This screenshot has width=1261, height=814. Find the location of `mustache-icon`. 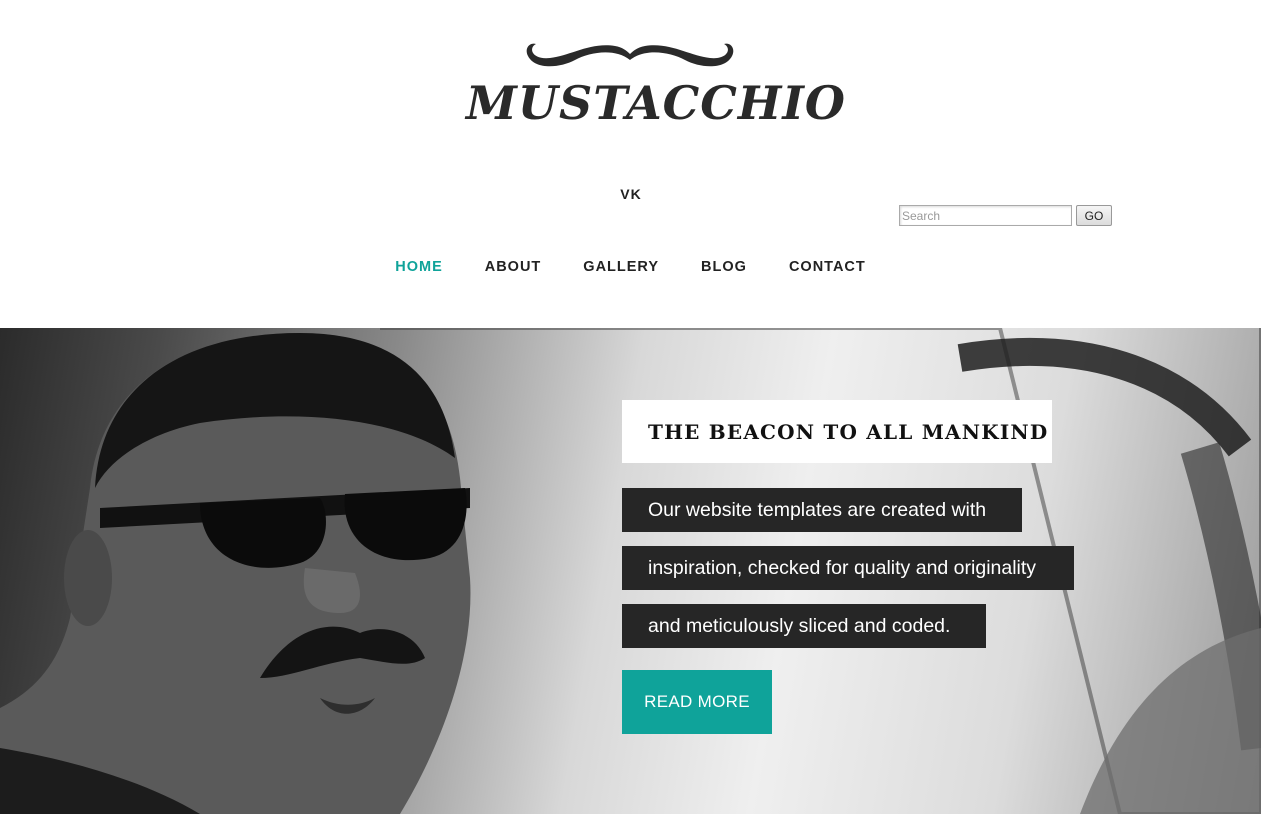

mustache-icon is located at coordinates (630, 55).